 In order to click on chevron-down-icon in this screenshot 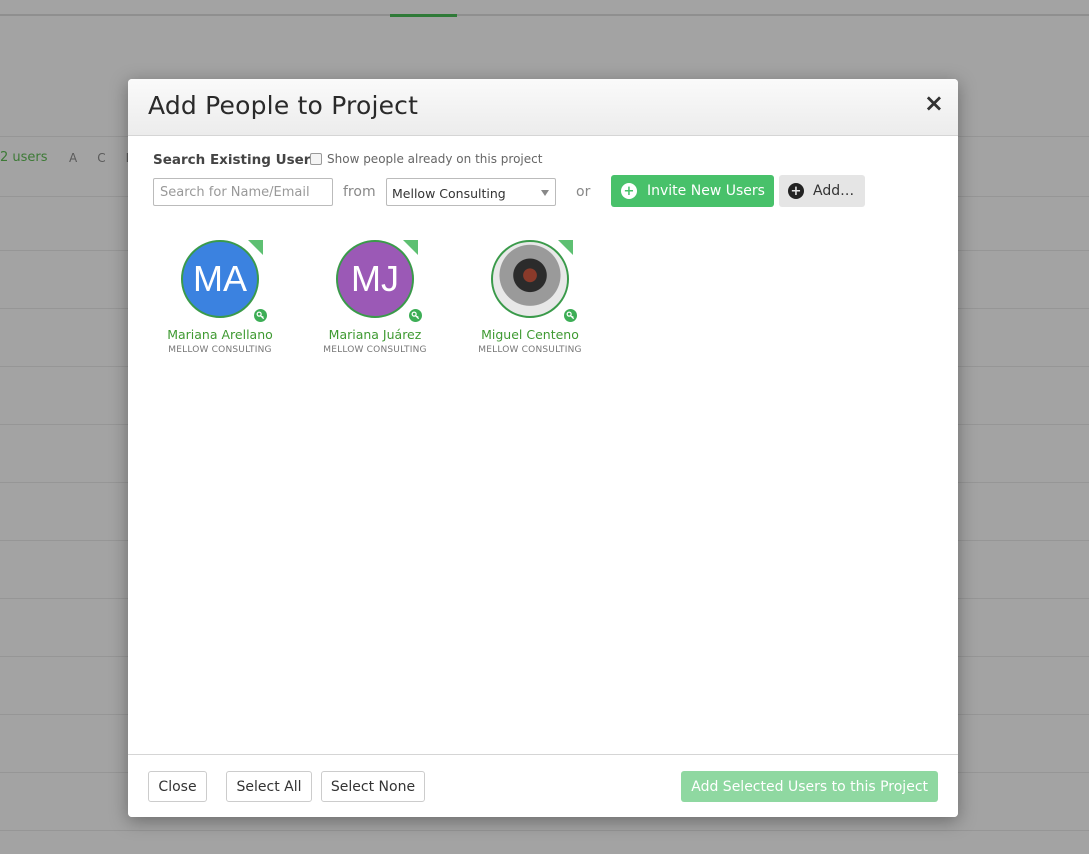, I will do `click(545, 193)`.